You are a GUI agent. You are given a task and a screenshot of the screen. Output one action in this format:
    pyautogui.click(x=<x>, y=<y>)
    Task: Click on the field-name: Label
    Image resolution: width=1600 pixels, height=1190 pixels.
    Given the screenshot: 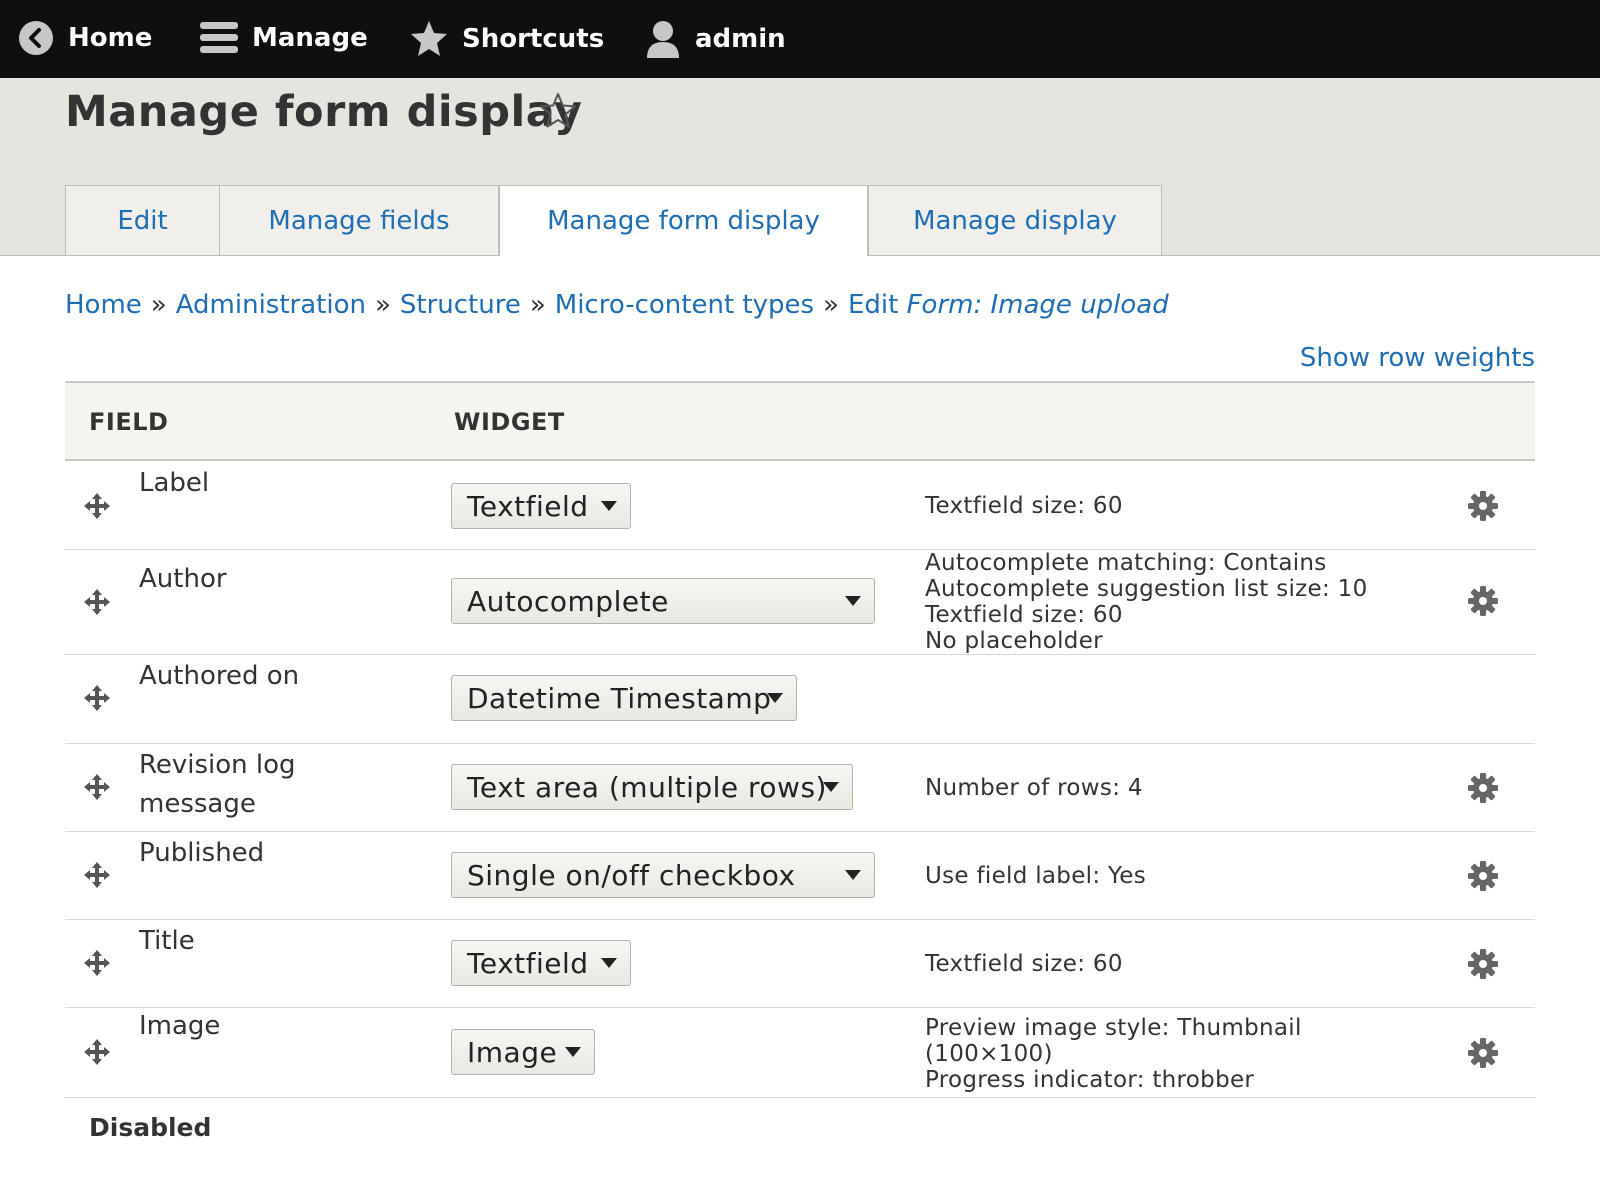 What is the action you would take?
    pyautogui.click(x=174, y=483)
    